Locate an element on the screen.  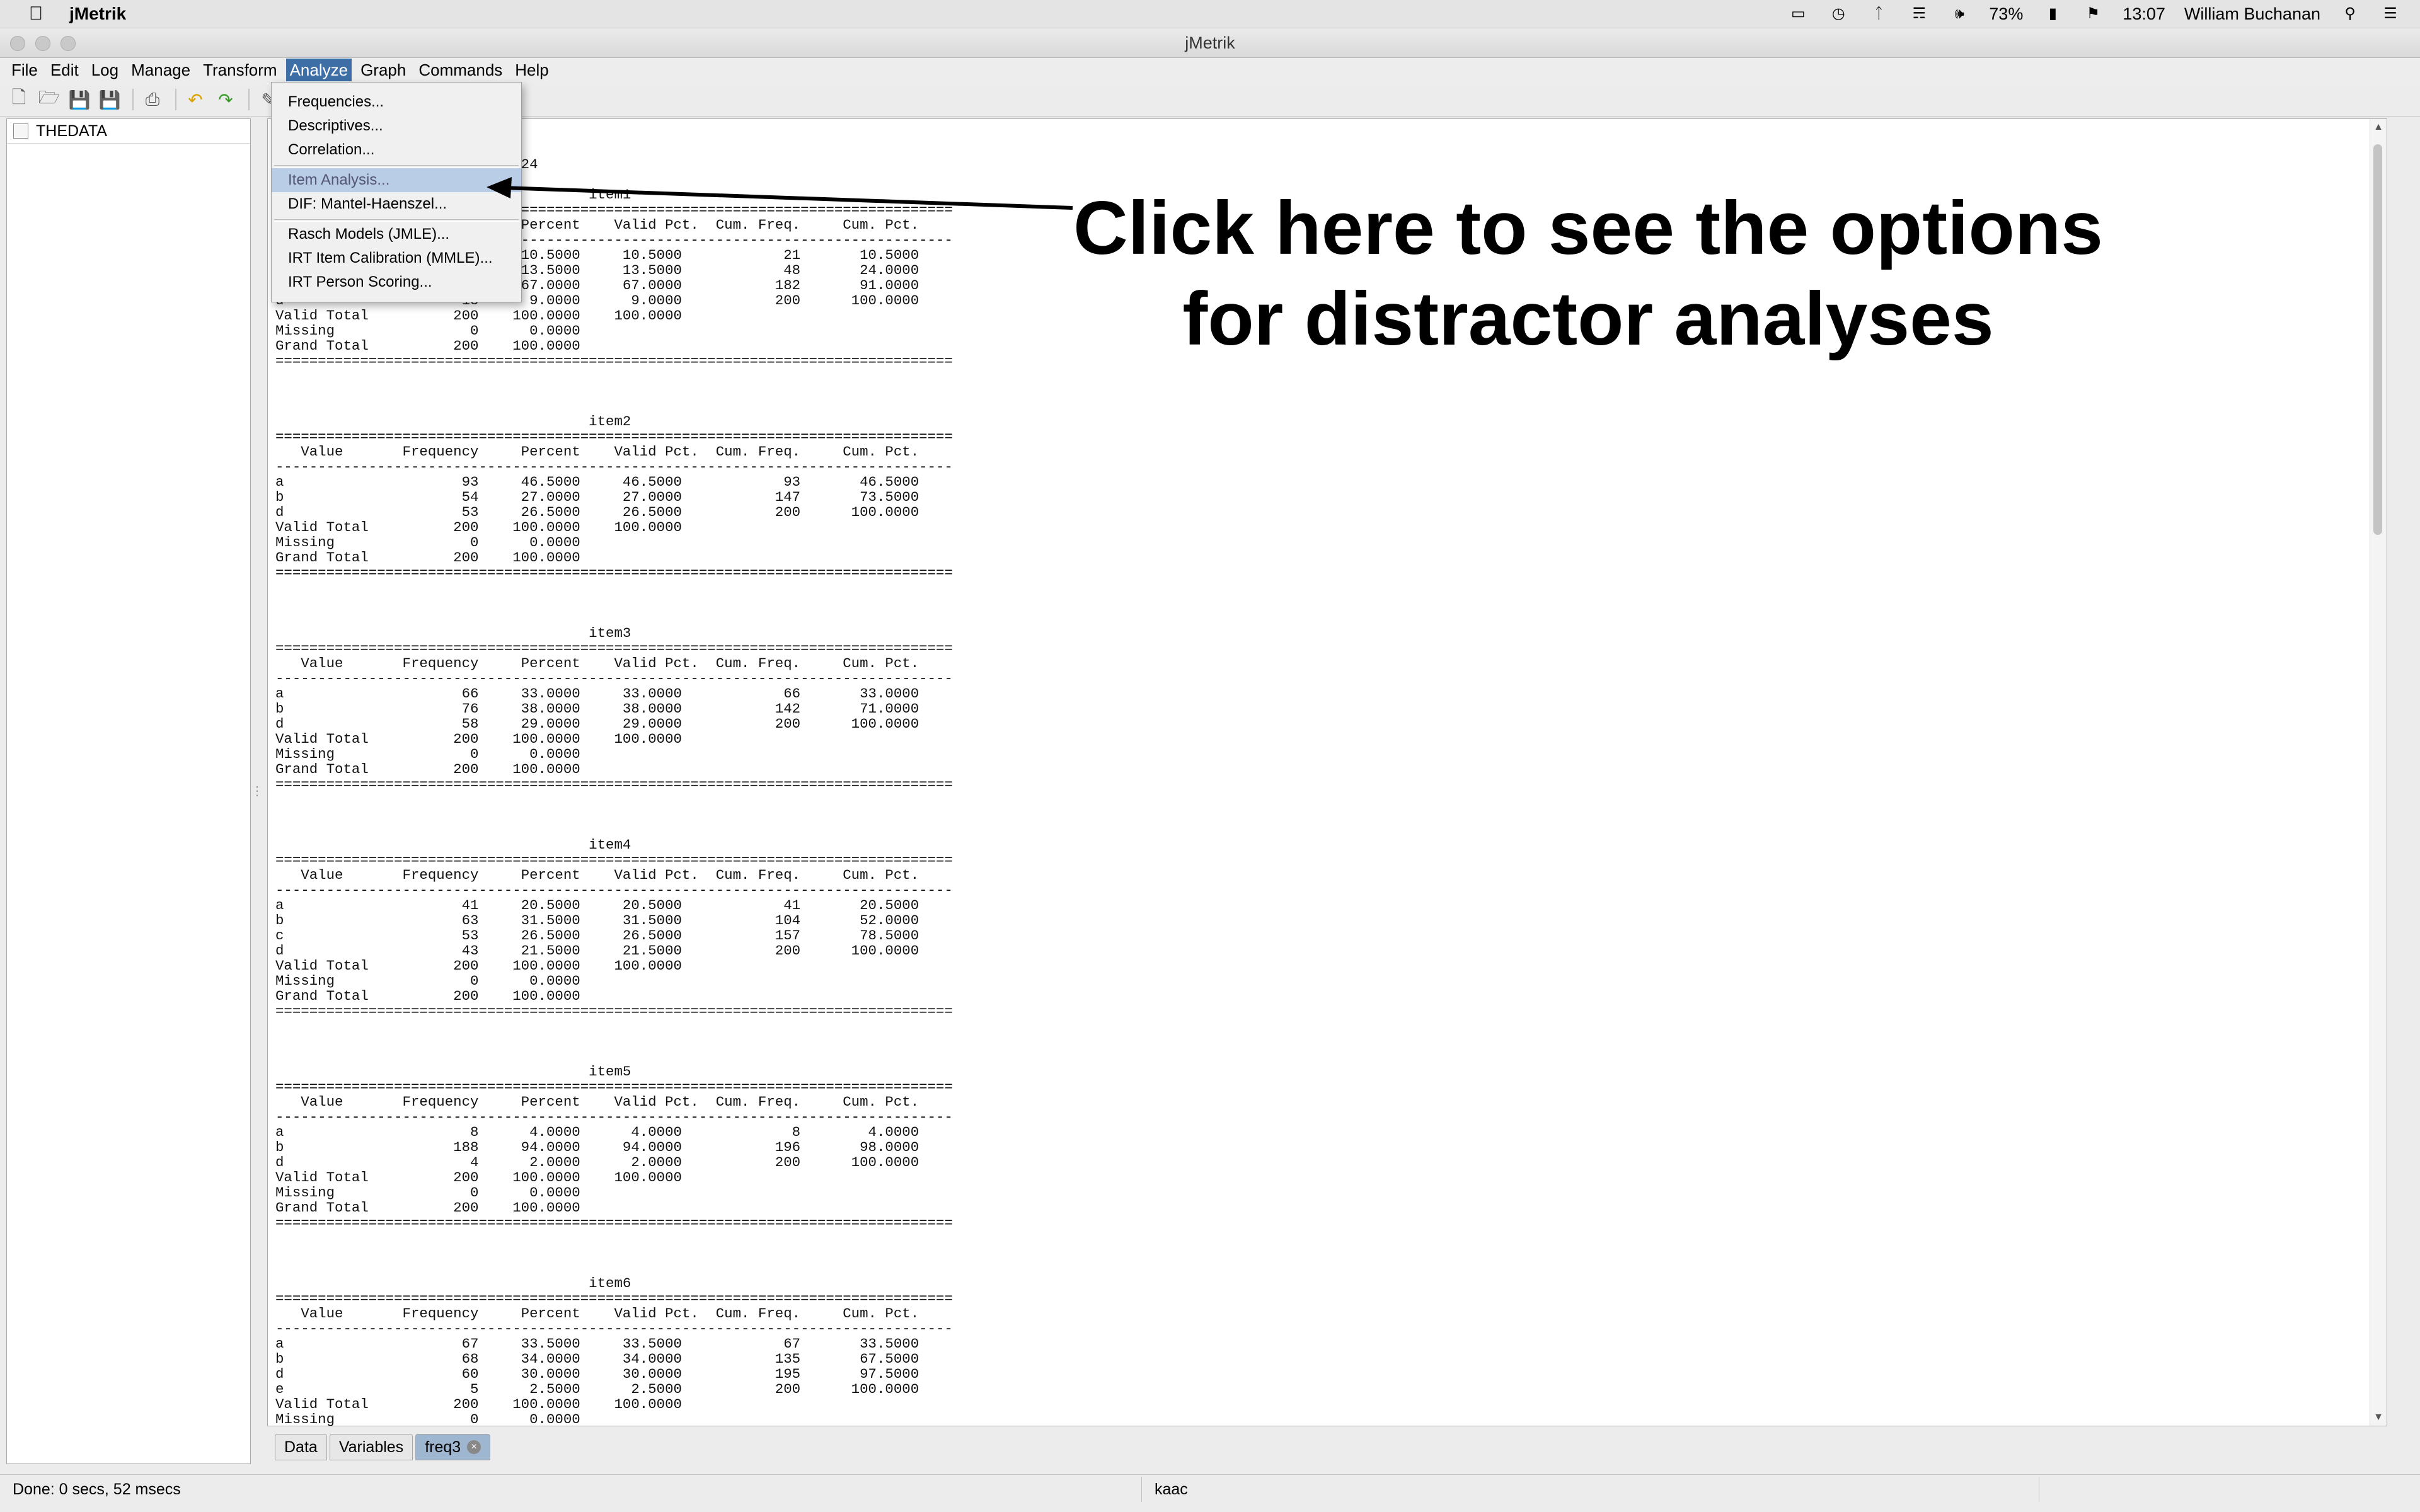
spotlight-icon: ⚲ is located at coordinates (2350, 14).